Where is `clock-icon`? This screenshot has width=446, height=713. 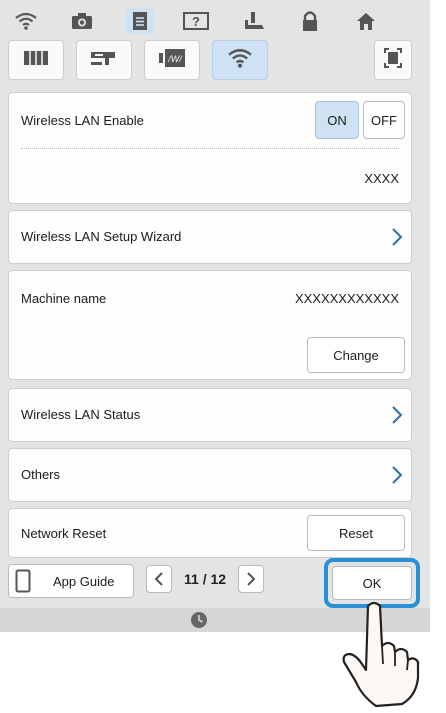
clock-icon is located at coordinates (199, 622).